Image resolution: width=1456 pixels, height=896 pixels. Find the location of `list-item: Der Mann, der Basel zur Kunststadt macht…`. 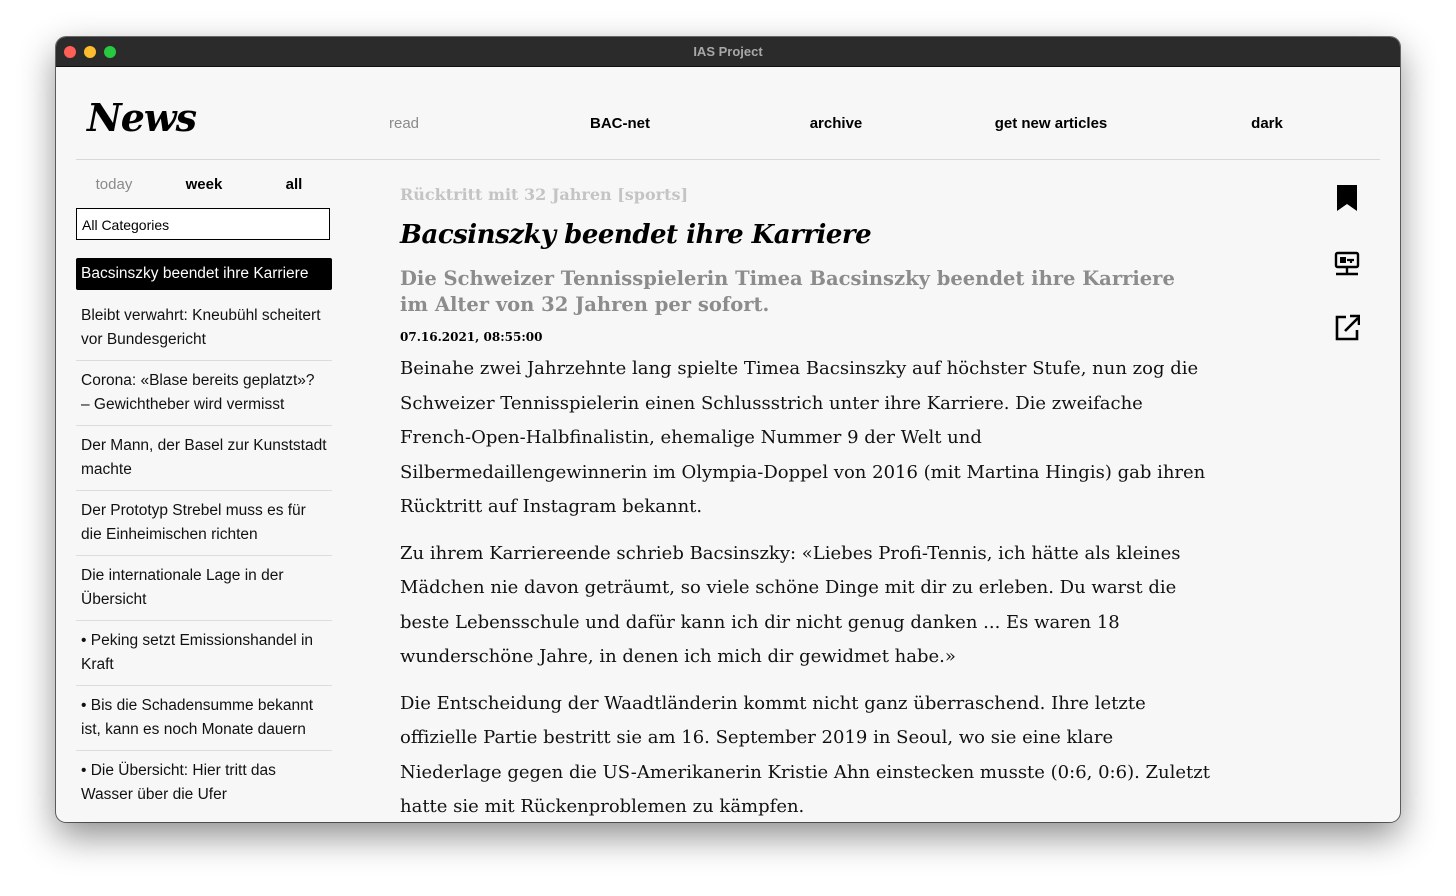

list-item: Der Mann, der Basel zur Kunststadt macht… is located at coordinates (204, 458).